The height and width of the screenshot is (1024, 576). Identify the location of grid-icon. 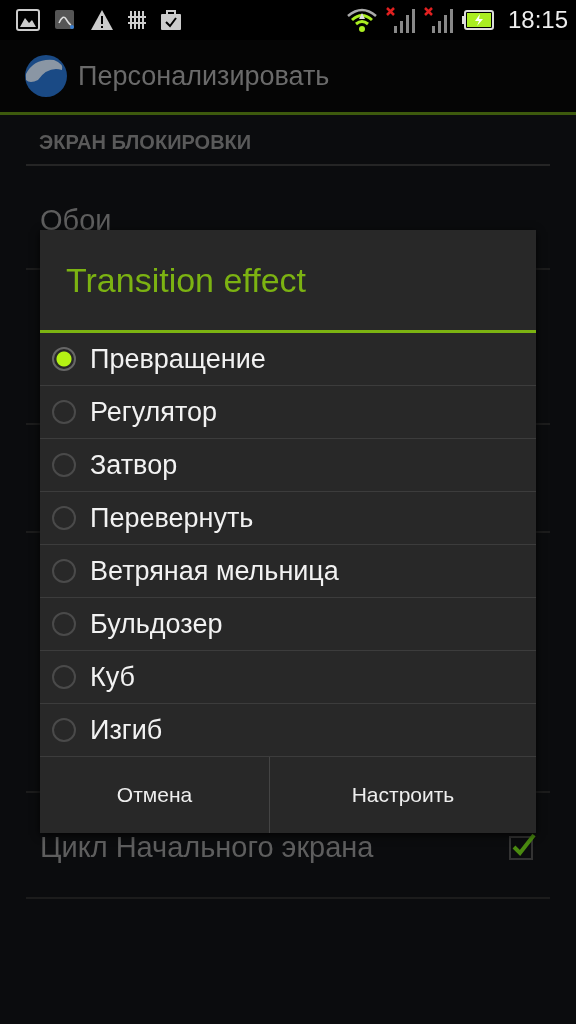
(137, 20).